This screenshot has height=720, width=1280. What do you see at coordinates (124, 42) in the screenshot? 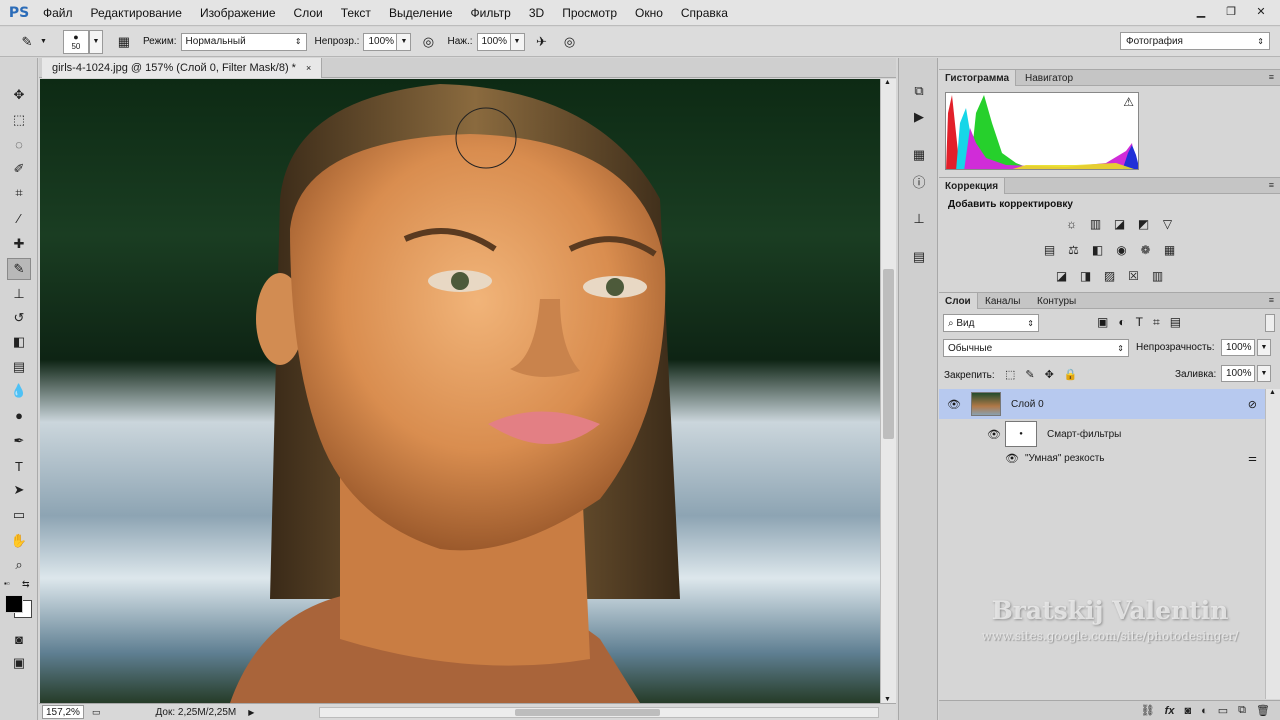
I see `brush-panel-toggle-icon: ▦` at bounding box center [124, 42].